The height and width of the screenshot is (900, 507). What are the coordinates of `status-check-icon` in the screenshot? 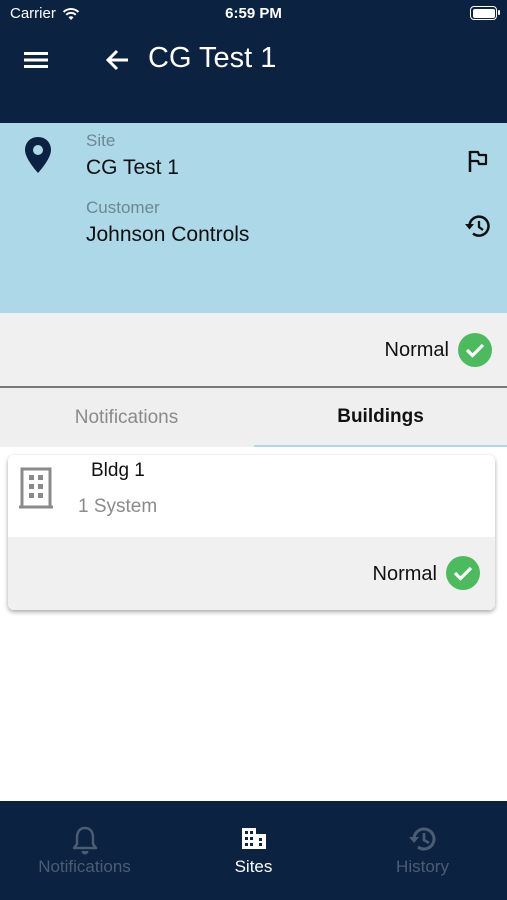 It's located at (475, 350).